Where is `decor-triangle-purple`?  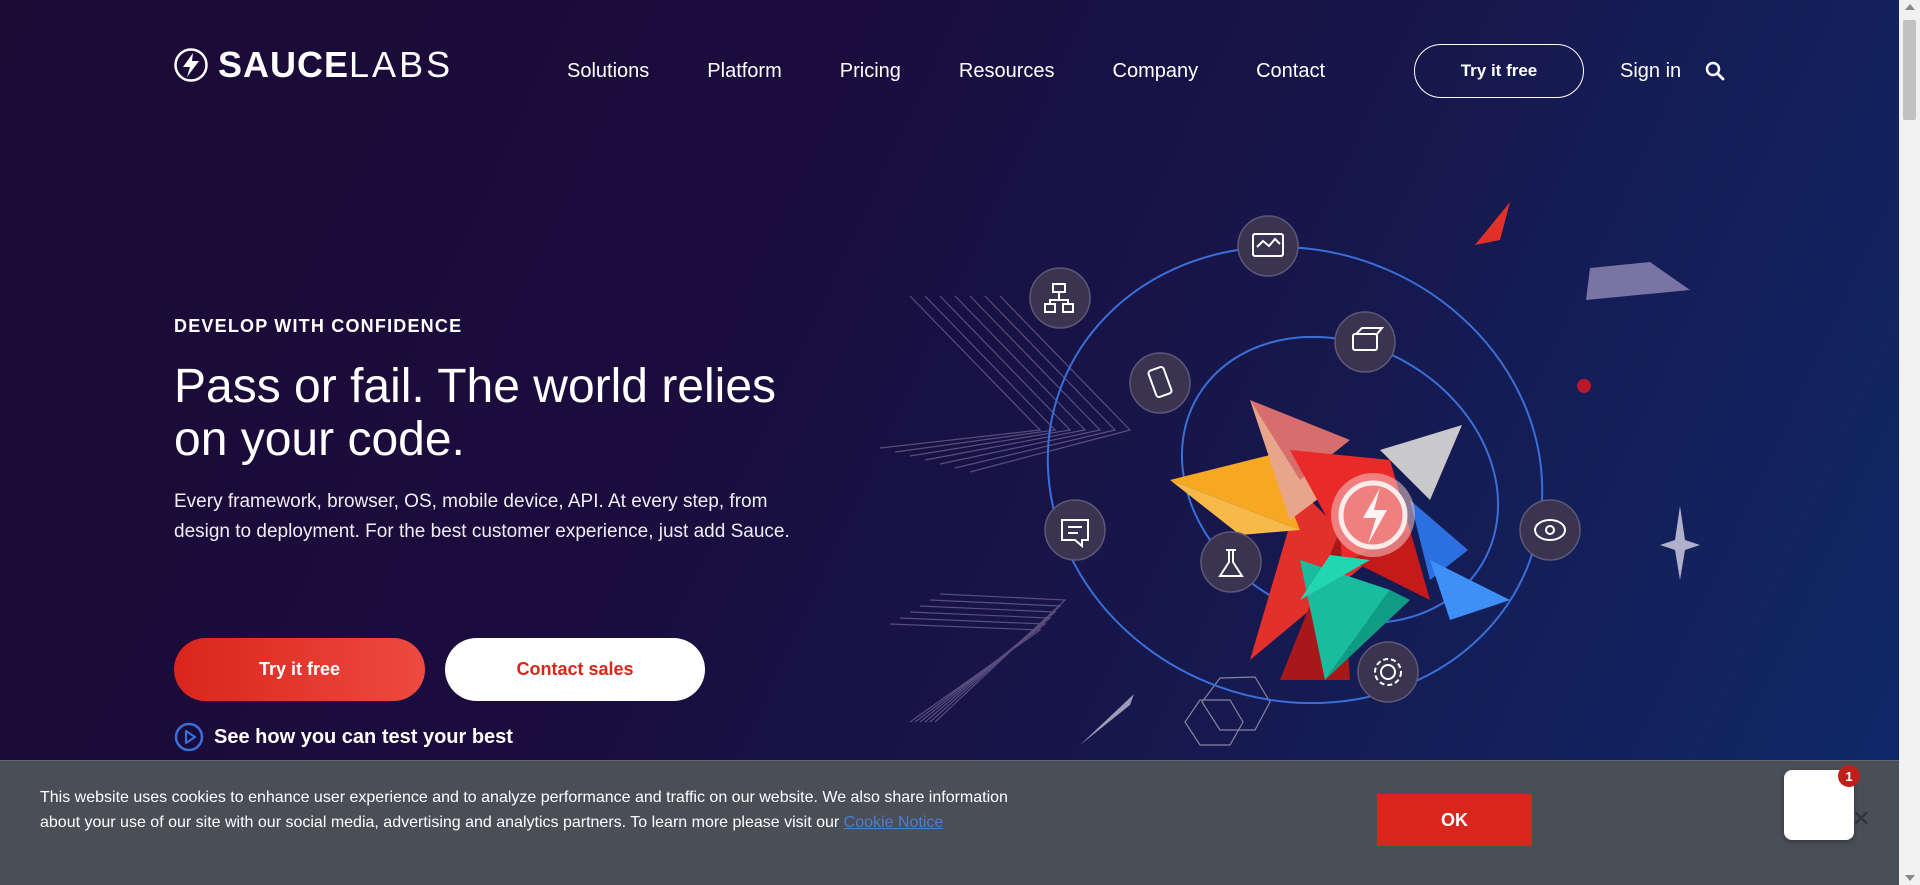 decor-triangle-purple is located at coordinates (1638, 281).